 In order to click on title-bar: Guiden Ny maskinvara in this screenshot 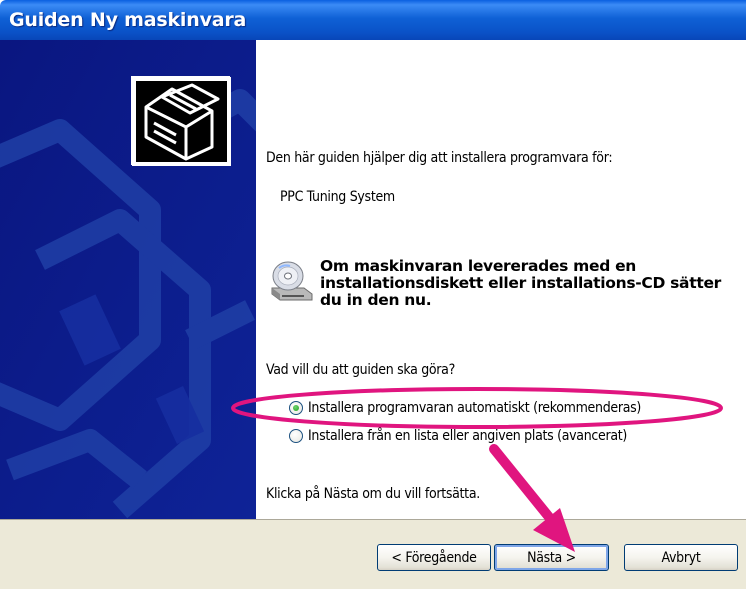, I will do `click(373, 20)`.